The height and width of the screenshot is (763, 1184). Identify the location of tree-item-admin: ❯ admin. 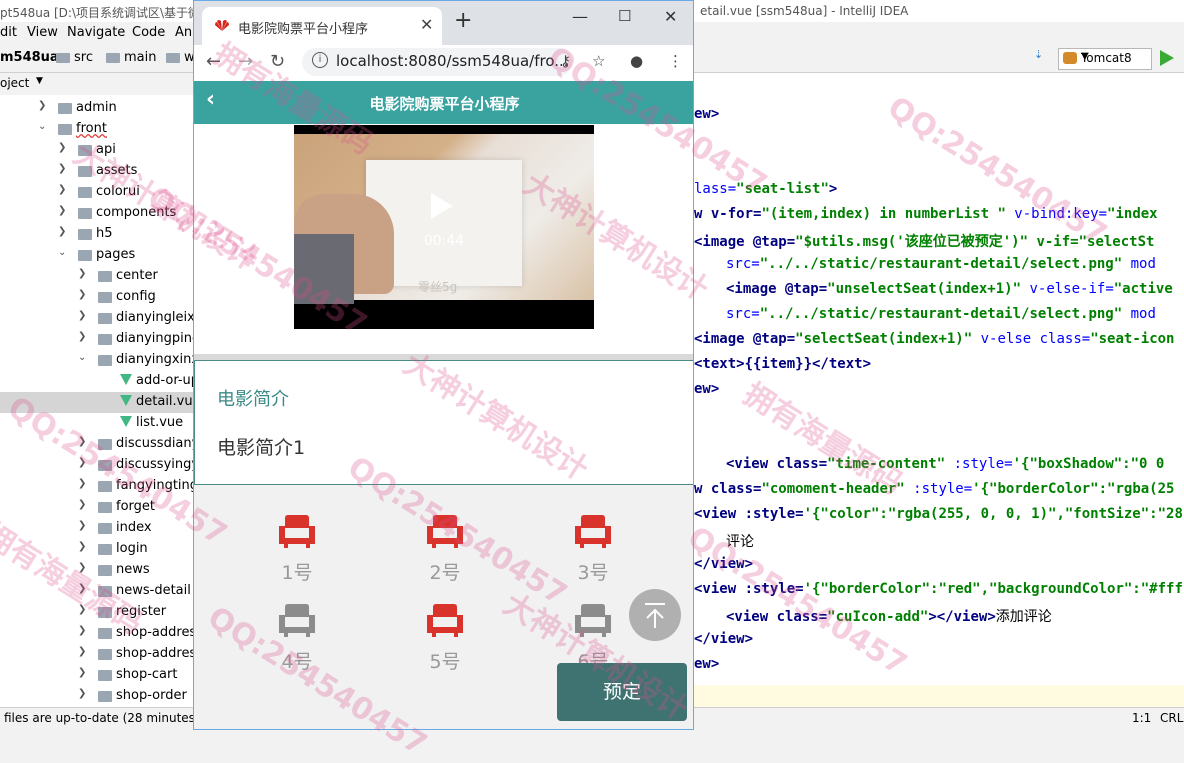
(96, 108).